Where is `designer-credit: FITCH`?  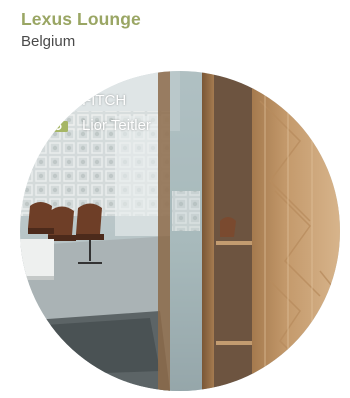
designer-credit: FITCH is located at coordinates (85, 100).